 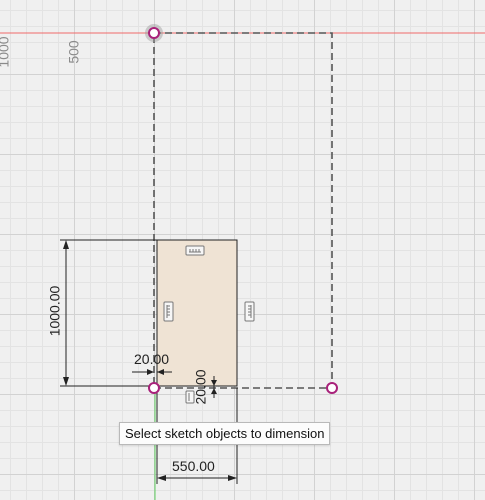 I want to click on ruler-label-1000: 1000, so click(x=6, y=52).